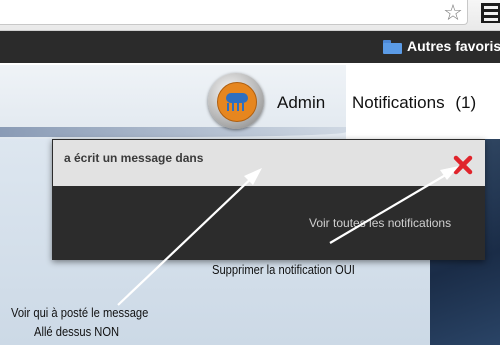 The image size is (500, 345). I want to click on poster-annotation-line2: Allé dessus NON, so click(77, 331).